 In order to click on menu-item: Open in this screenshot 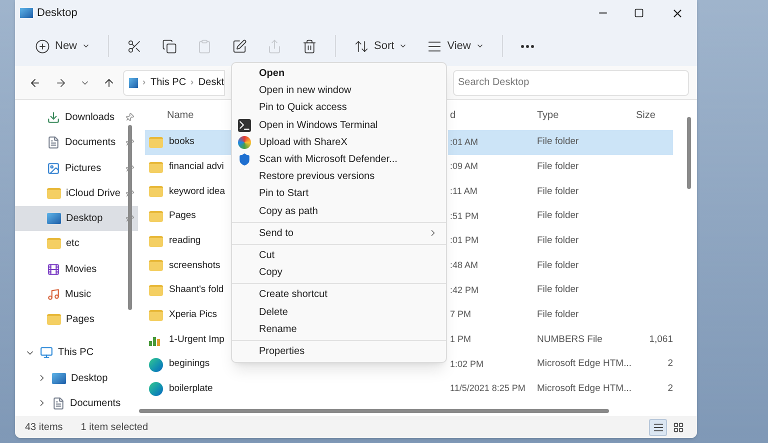, I will do `click(339, 73)`.